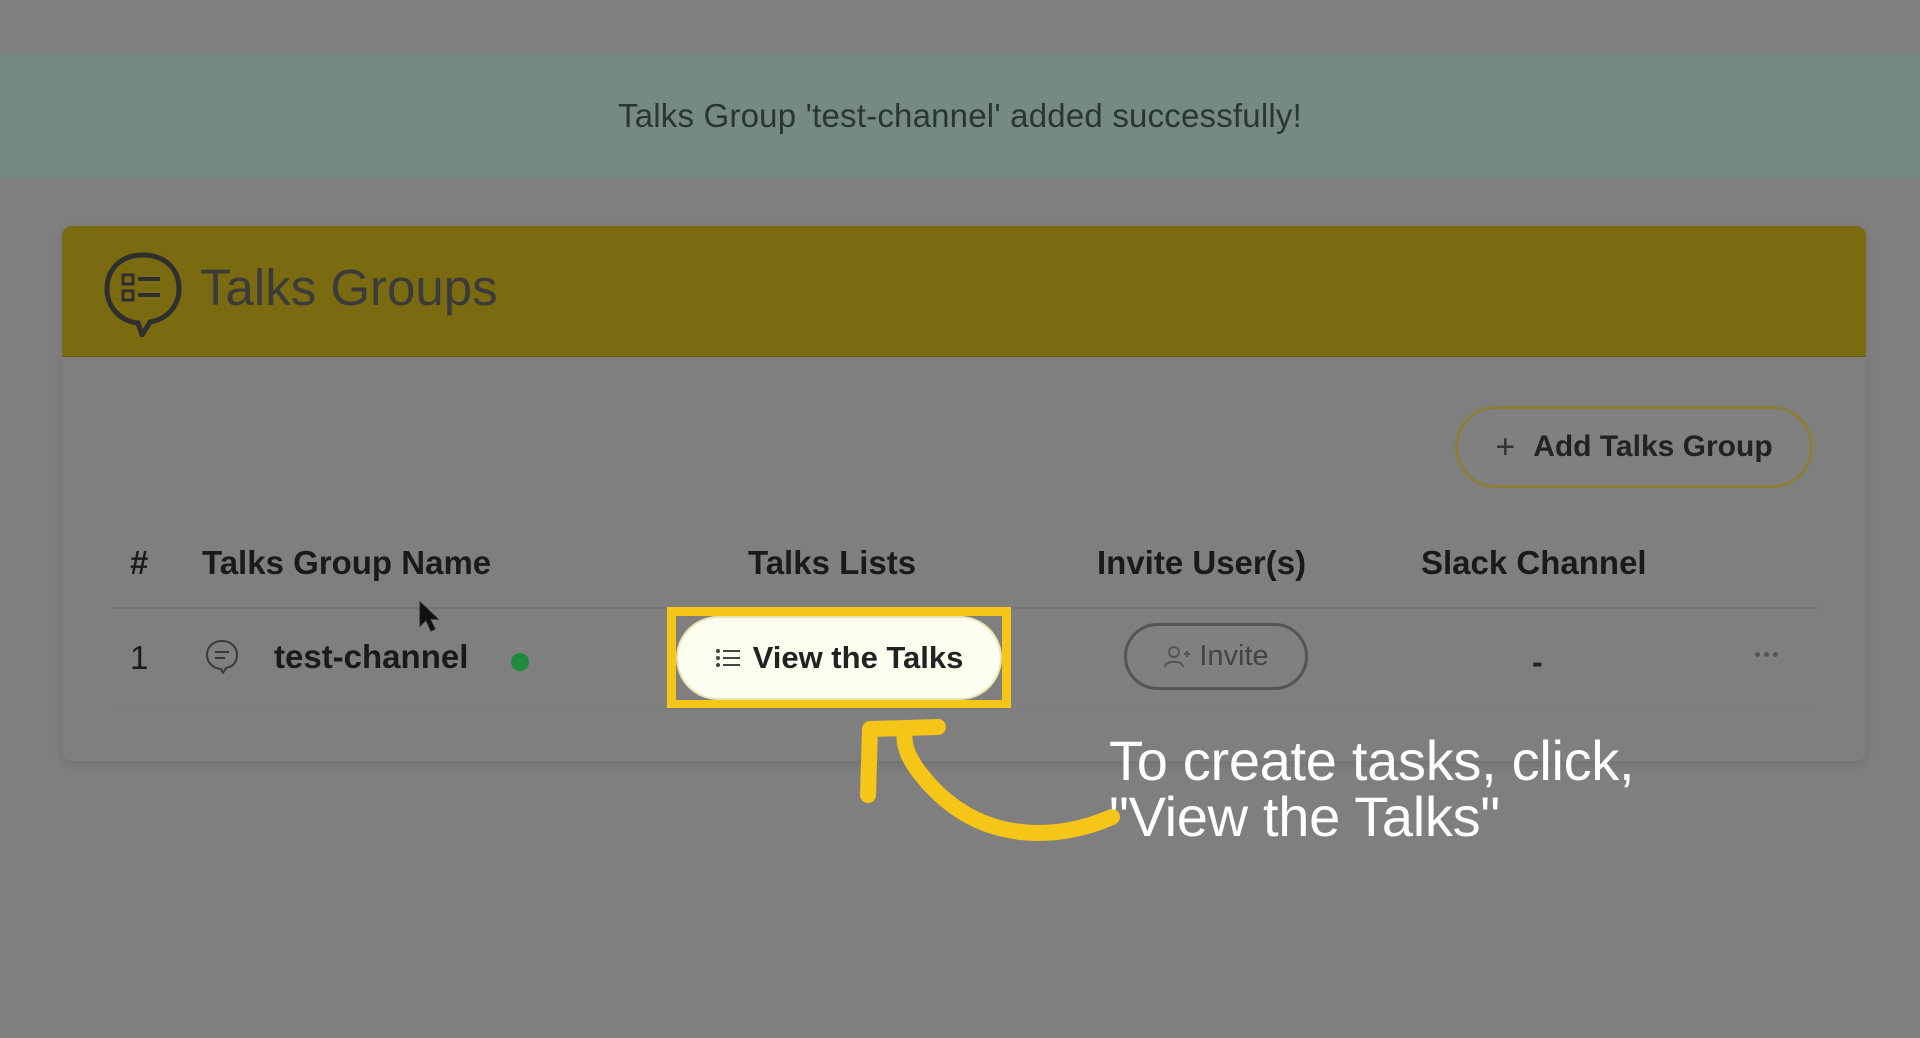 The image size is (1920, 1038). What do you see at coordinates (1534, 562) in the screenshot?
I see `column-header-slack-channel: Slack Channel` at bounding box center [1534, 562].